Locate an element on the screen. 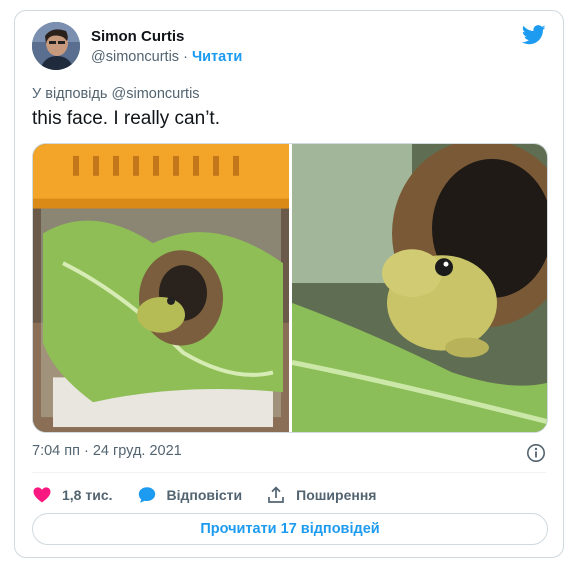  reply-context: У відповідь @simoncurtis is located at coordinates (116, 94).